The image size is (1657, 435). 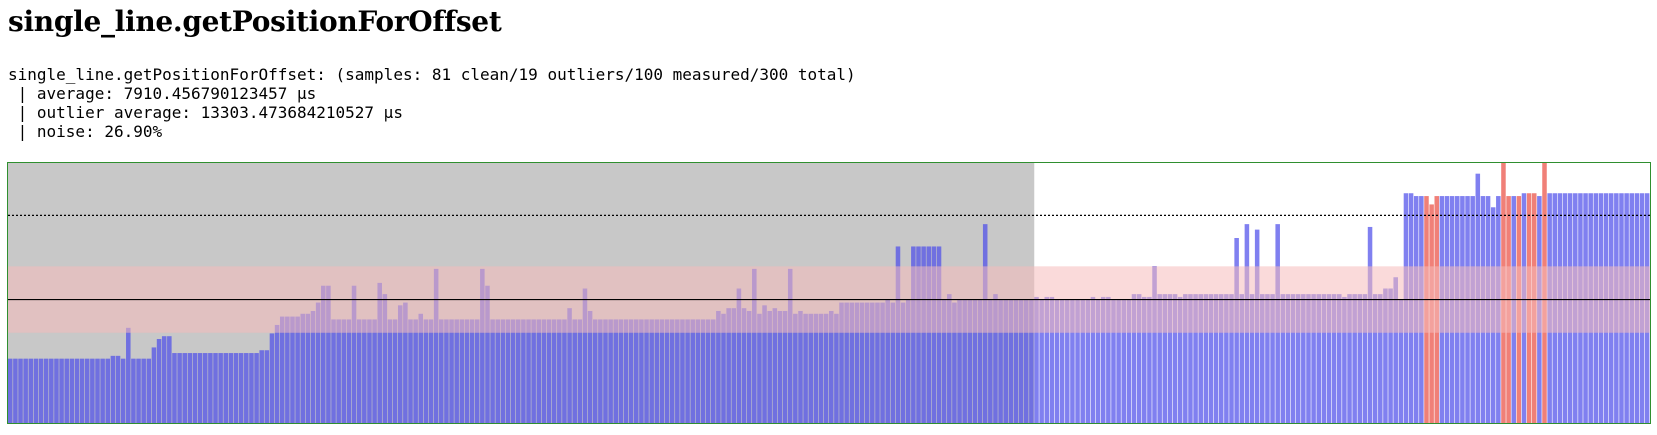 What do you see at coordinates (255, 21) in the screenshot?
I see `page-title: single_line.getPositionForOffset` at bounding box center [255, 21].